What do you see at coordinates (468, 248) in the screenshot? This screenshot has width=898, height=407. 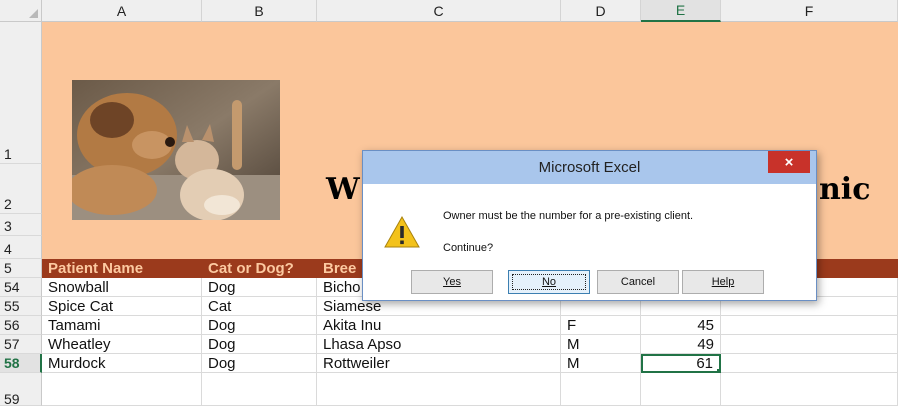 I see `dialog-question: Continue?` at bounding box center [468, 248].